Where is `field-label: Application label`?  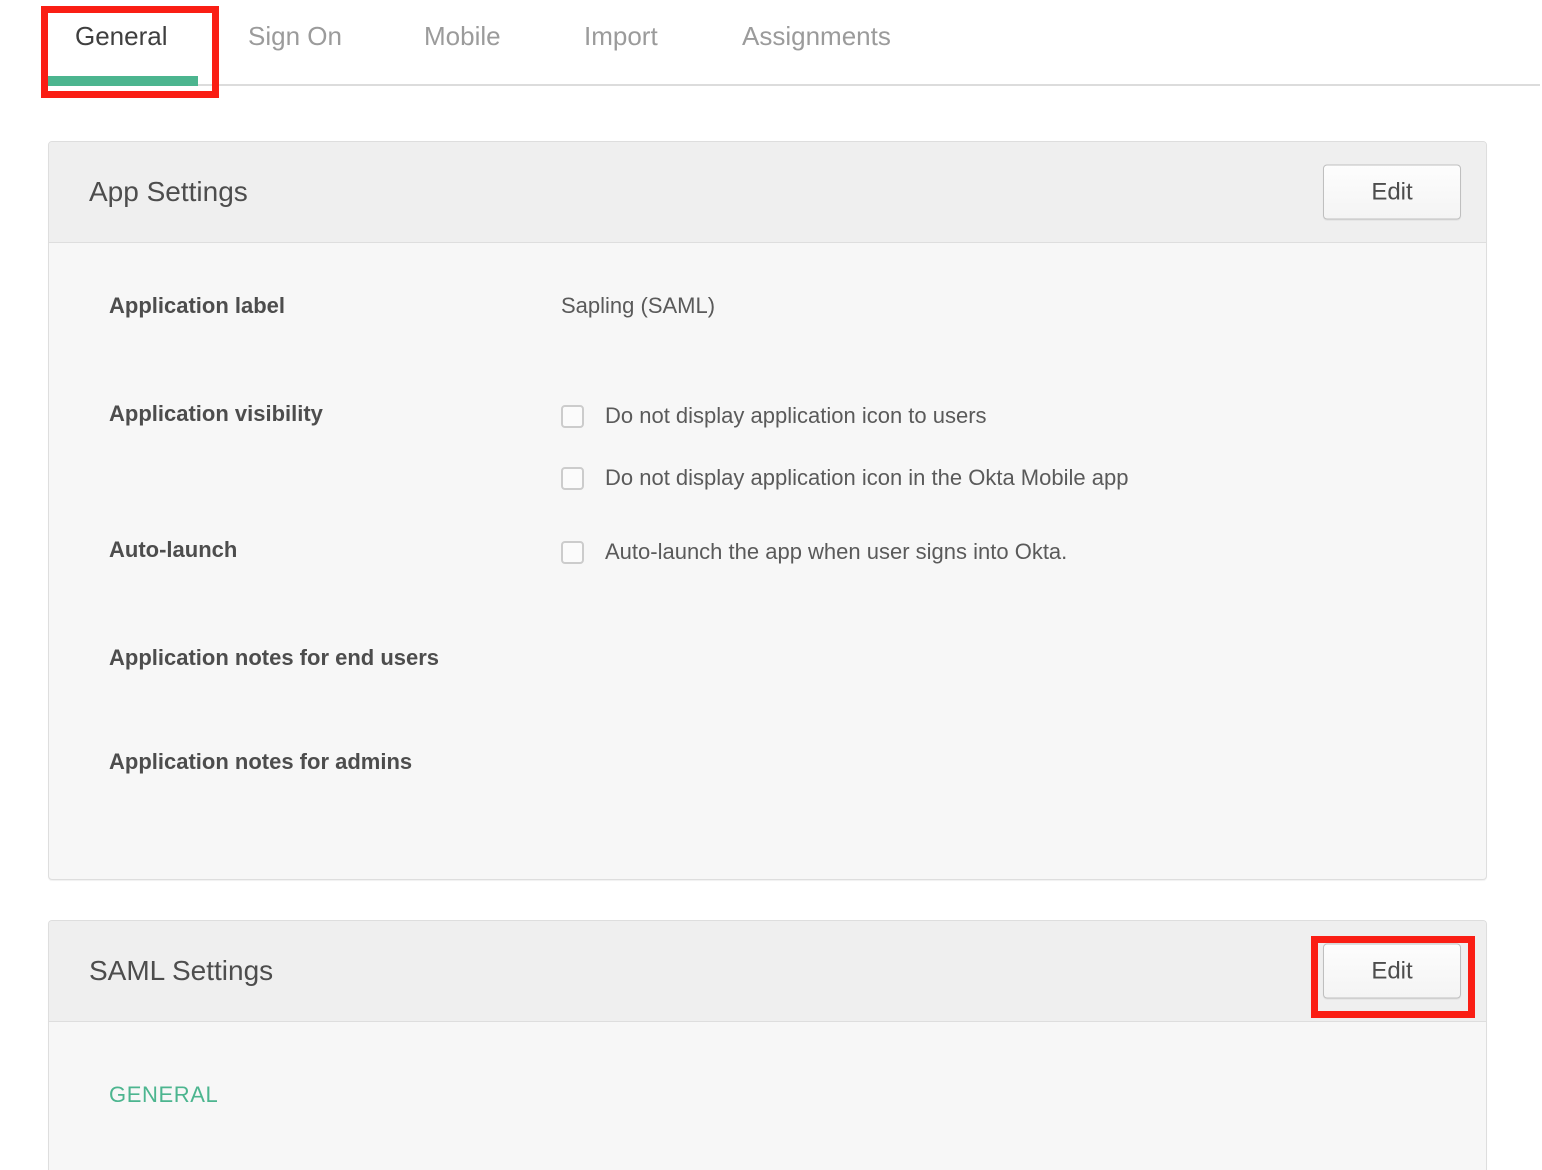
field-label: Application label is located at coordinates (197, 305).